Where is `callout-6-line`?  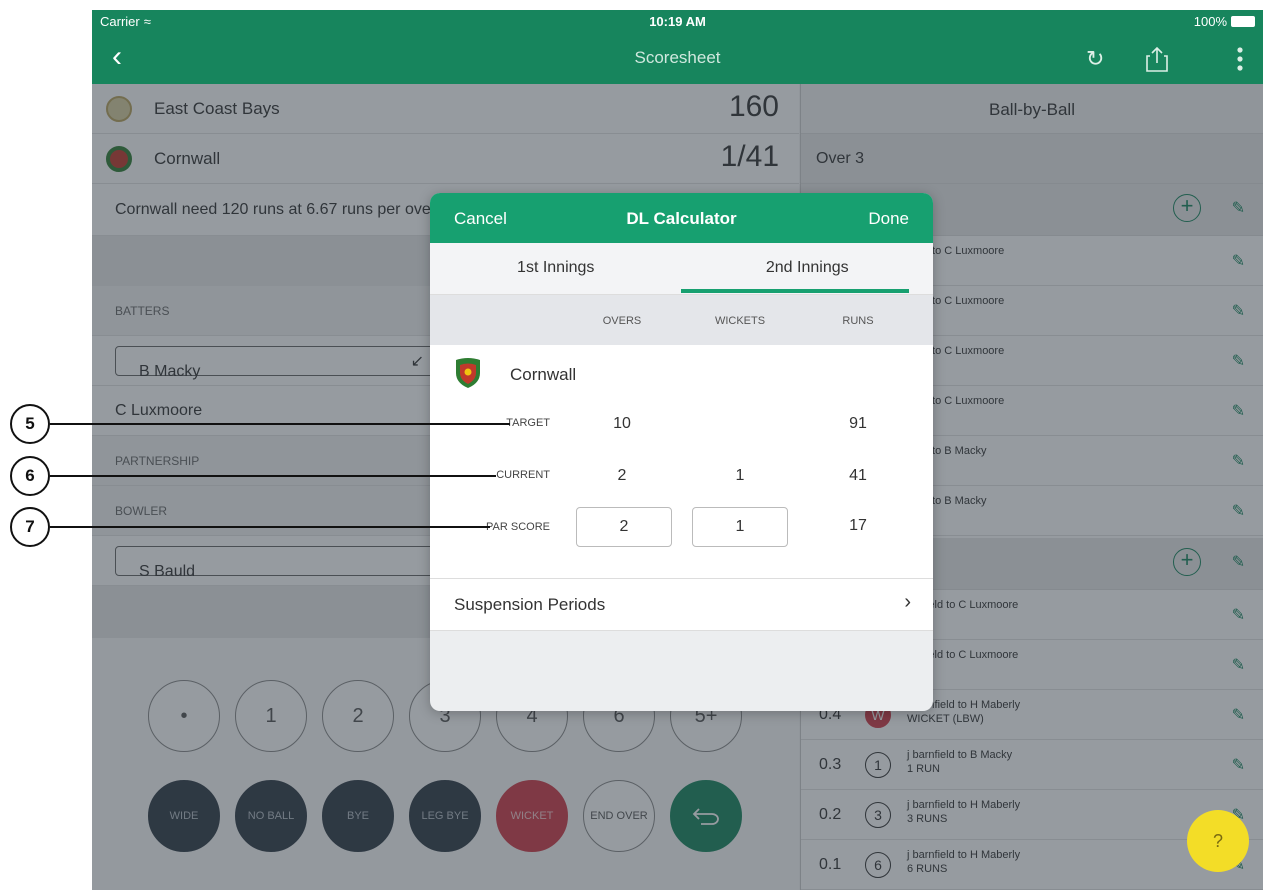 callout-6-line is located at coordinates (273, 476).